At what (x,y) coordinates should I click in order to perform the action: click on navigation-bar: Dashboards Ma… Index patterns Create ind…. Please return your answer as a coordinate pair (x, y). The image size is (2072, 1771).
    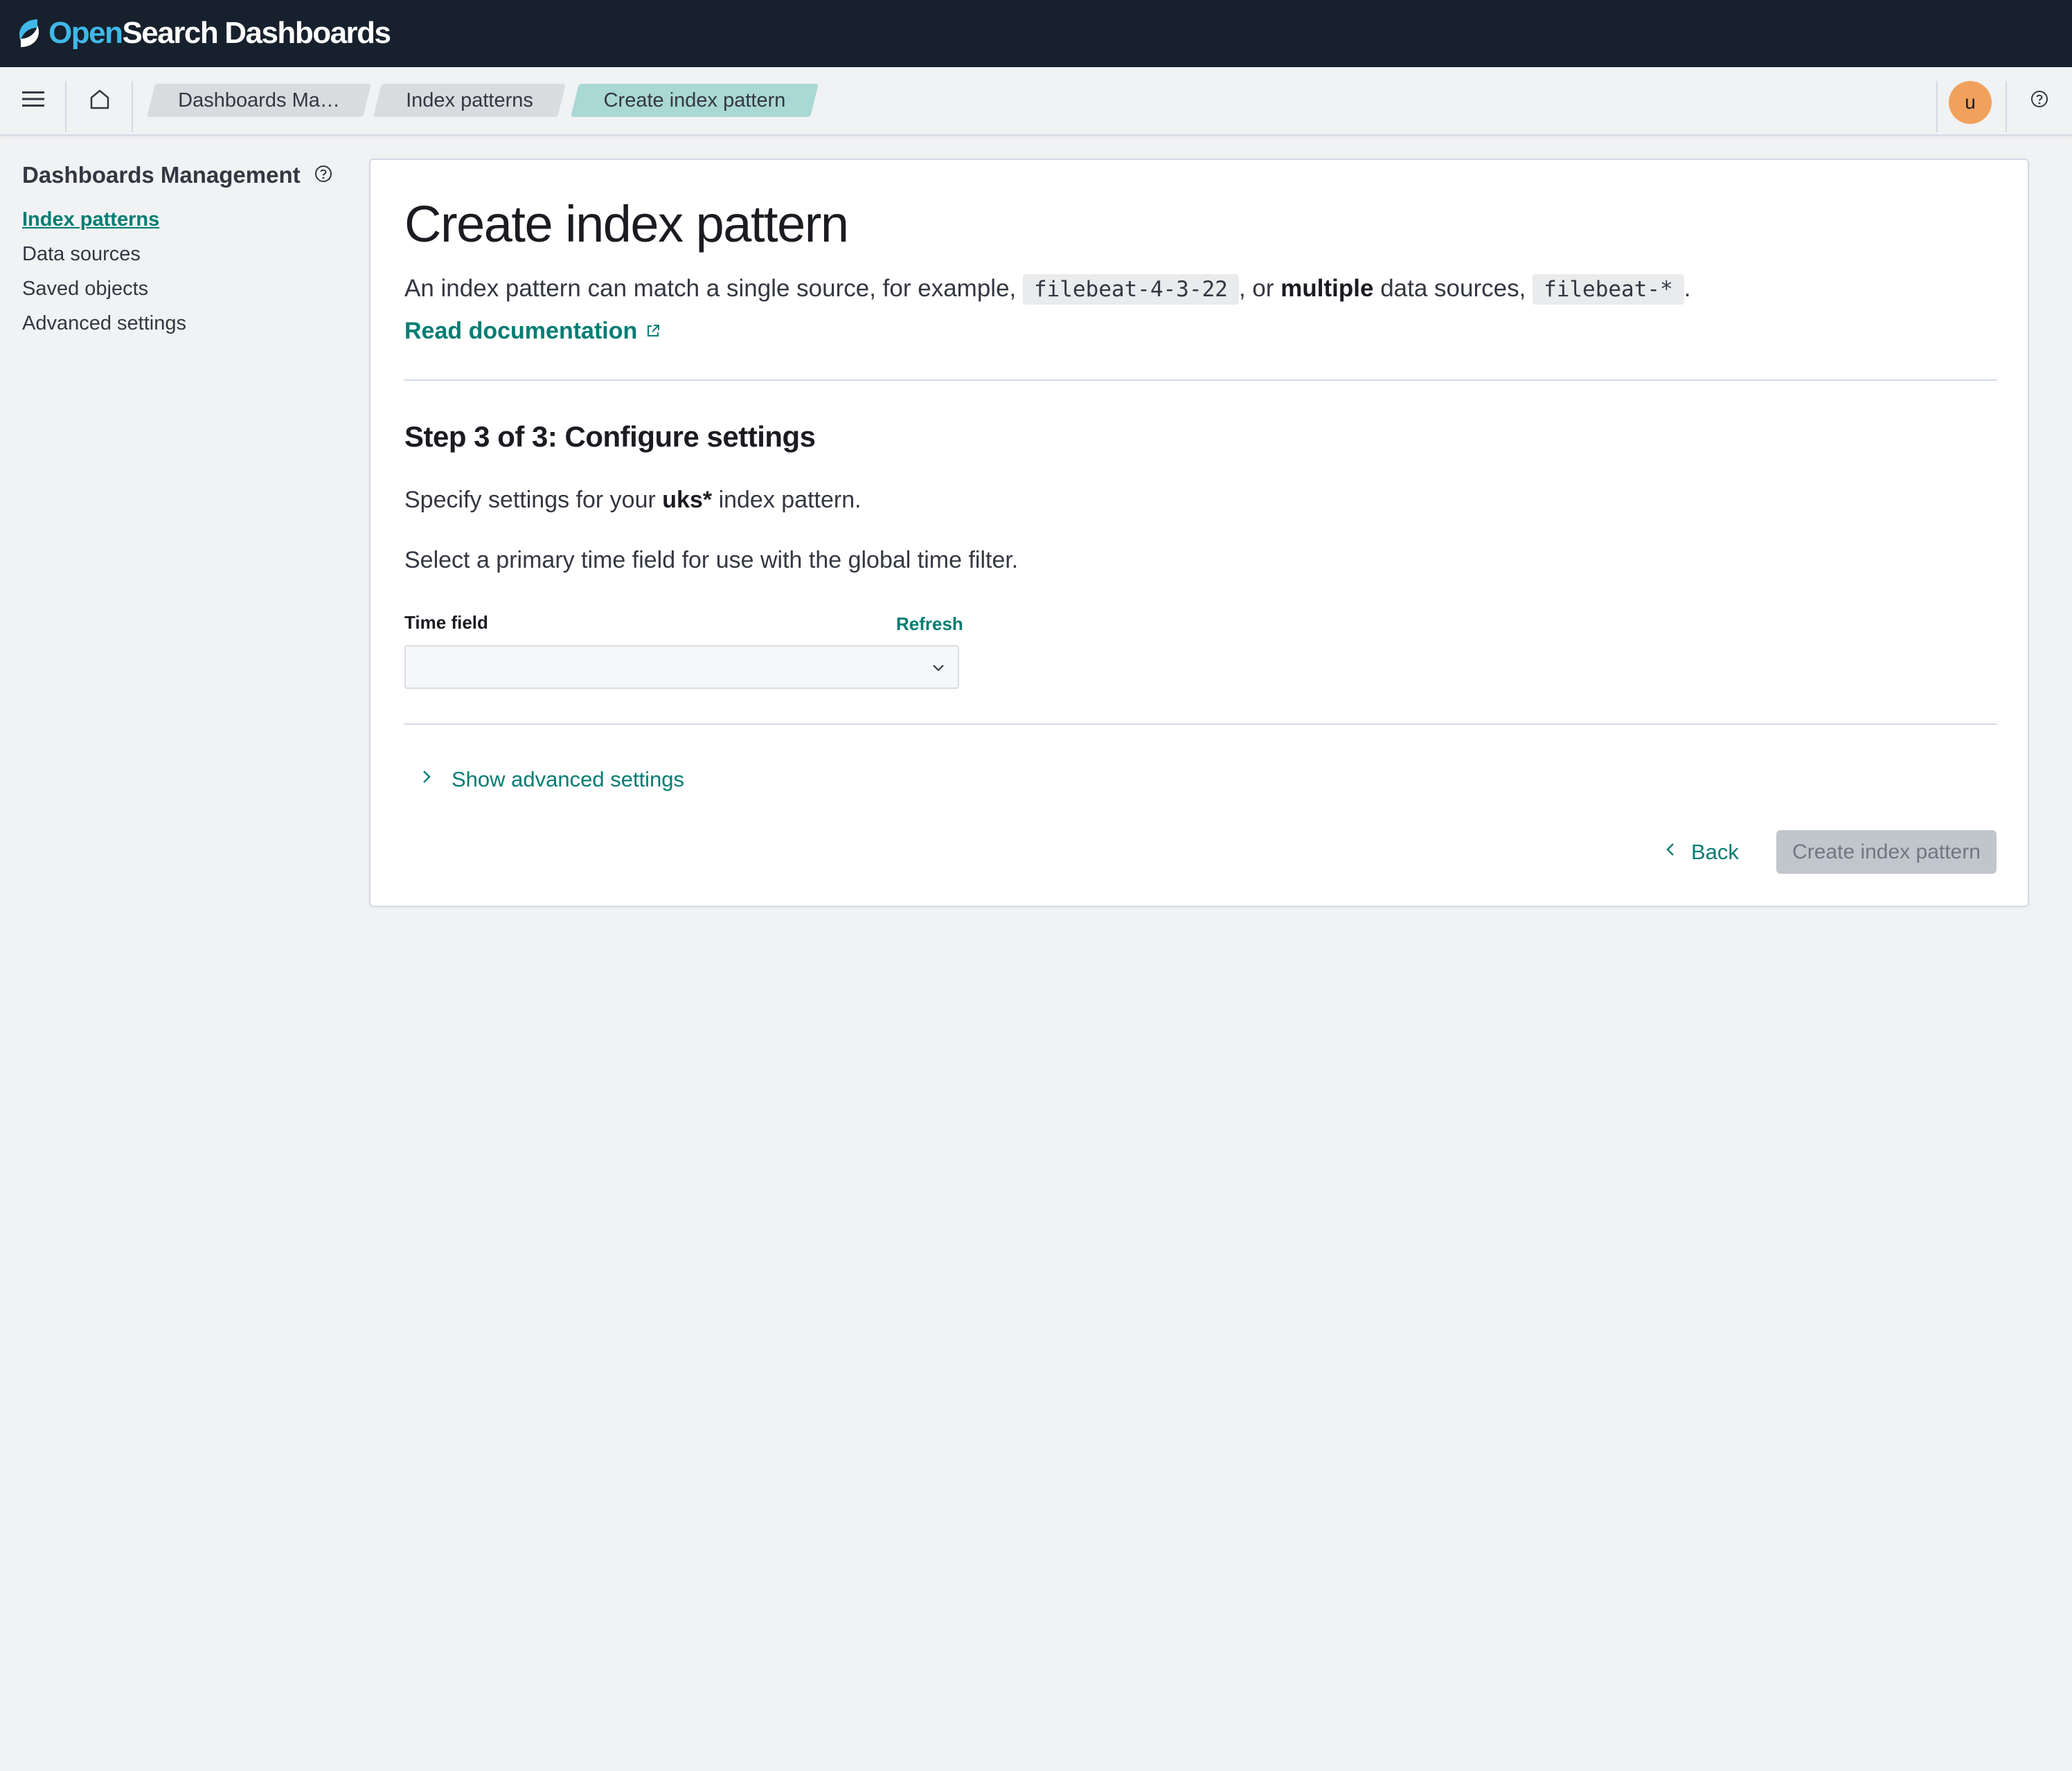
    Looking at the image, I should click on (1036, 101).